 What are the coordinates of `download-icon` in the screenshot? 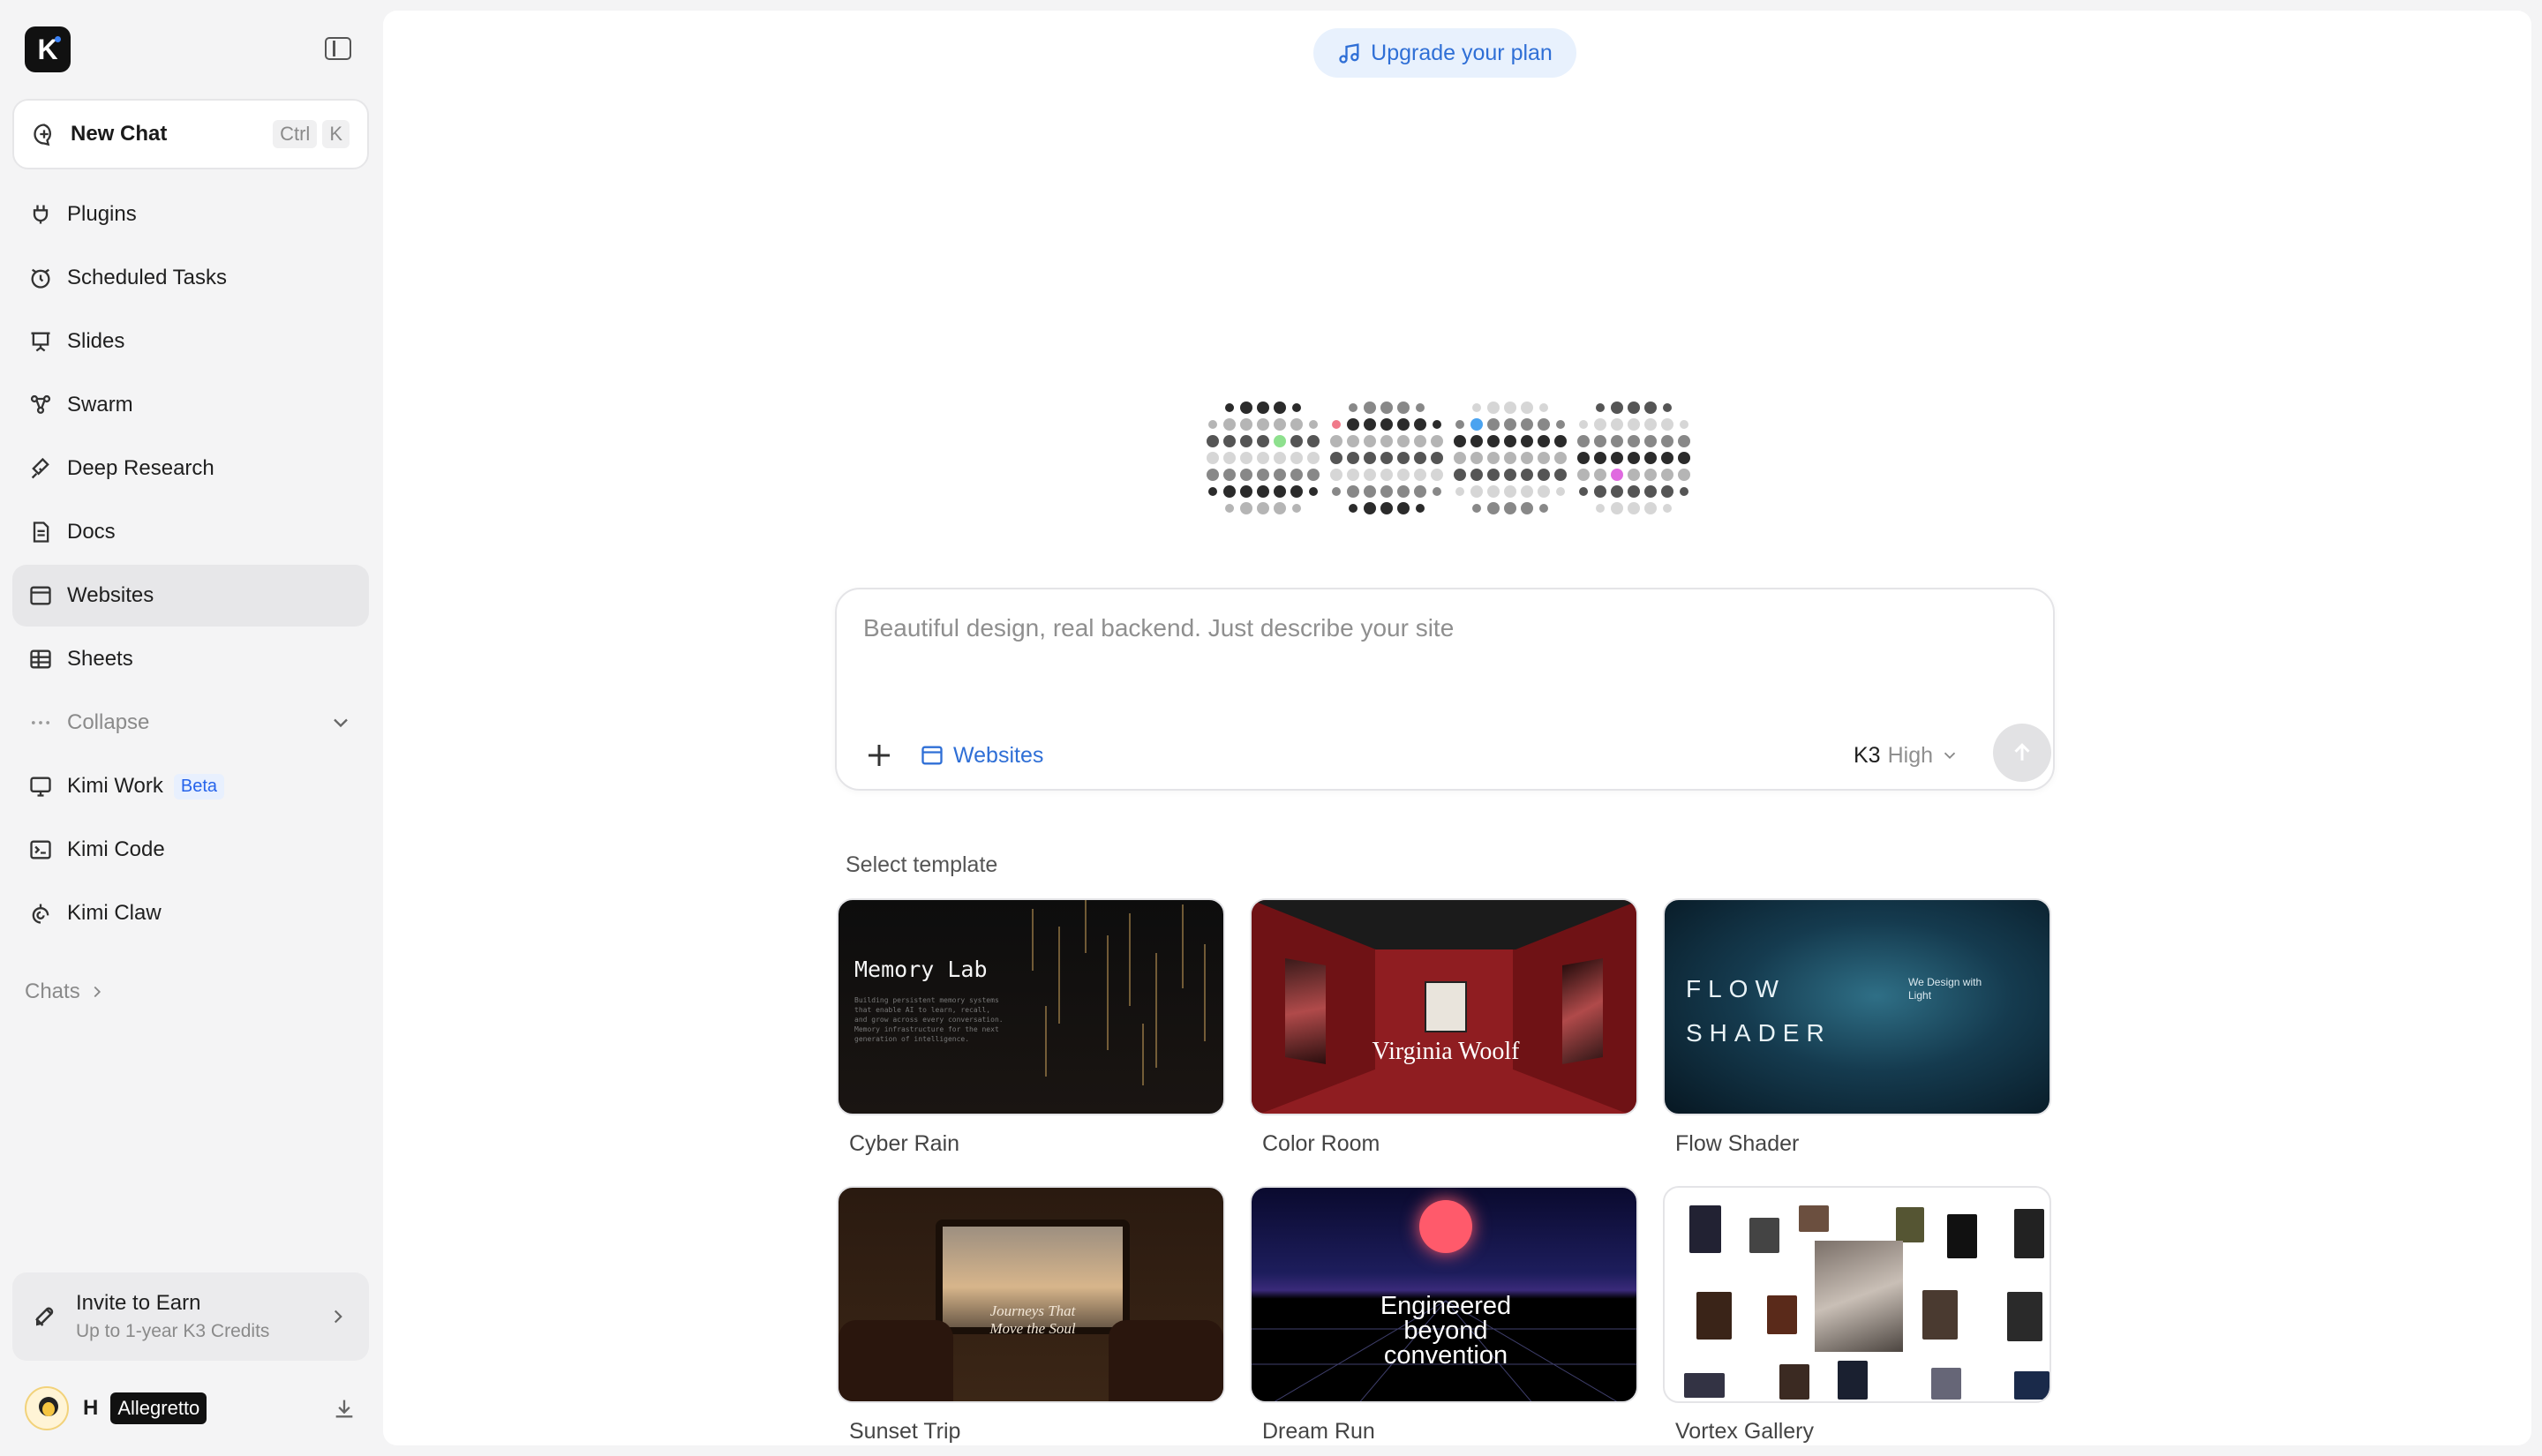 It's located at (344, 1408).